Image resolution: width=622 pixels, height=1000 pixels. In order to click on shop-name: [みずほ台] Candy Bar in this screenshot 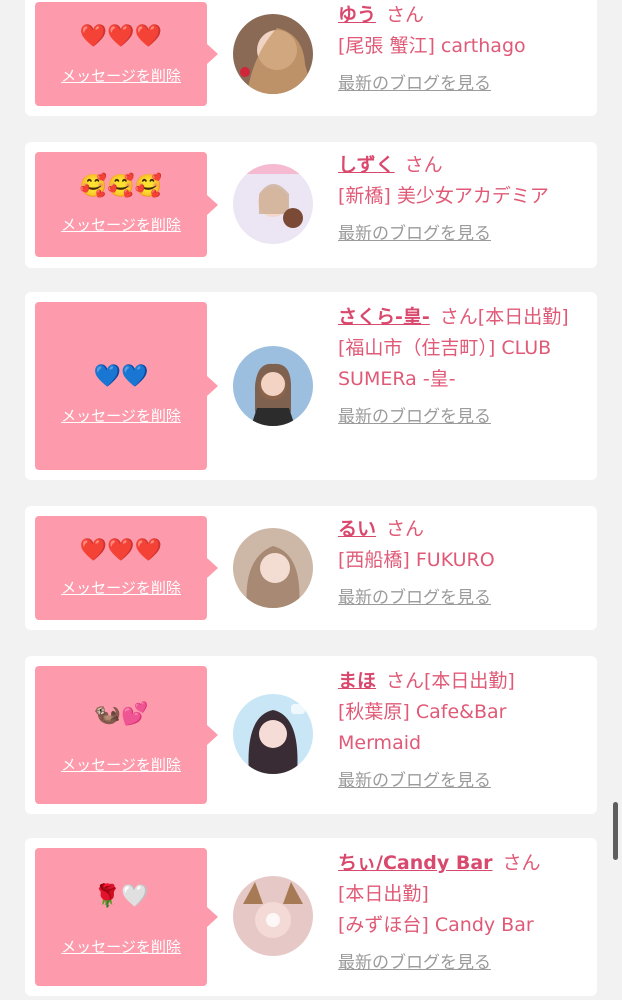, I will do `click(436, 925)`.